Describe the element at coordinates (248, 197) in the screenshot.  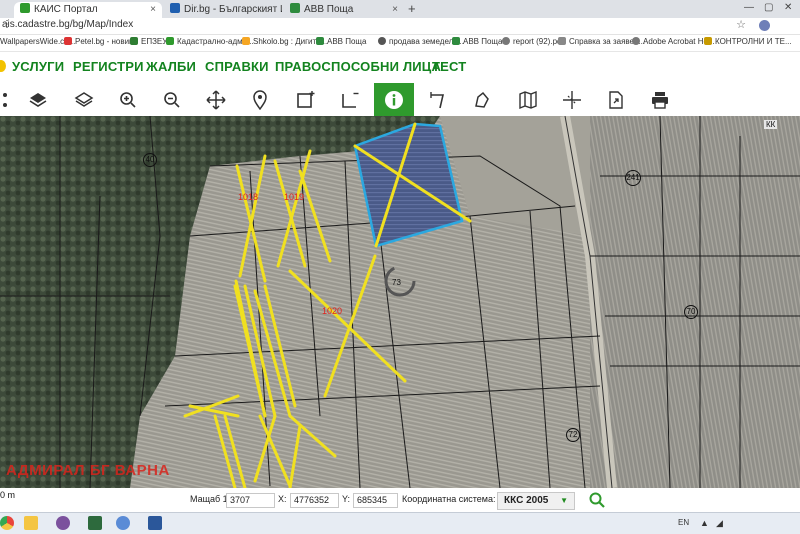
I see `parcel-label: 1018` at that location.